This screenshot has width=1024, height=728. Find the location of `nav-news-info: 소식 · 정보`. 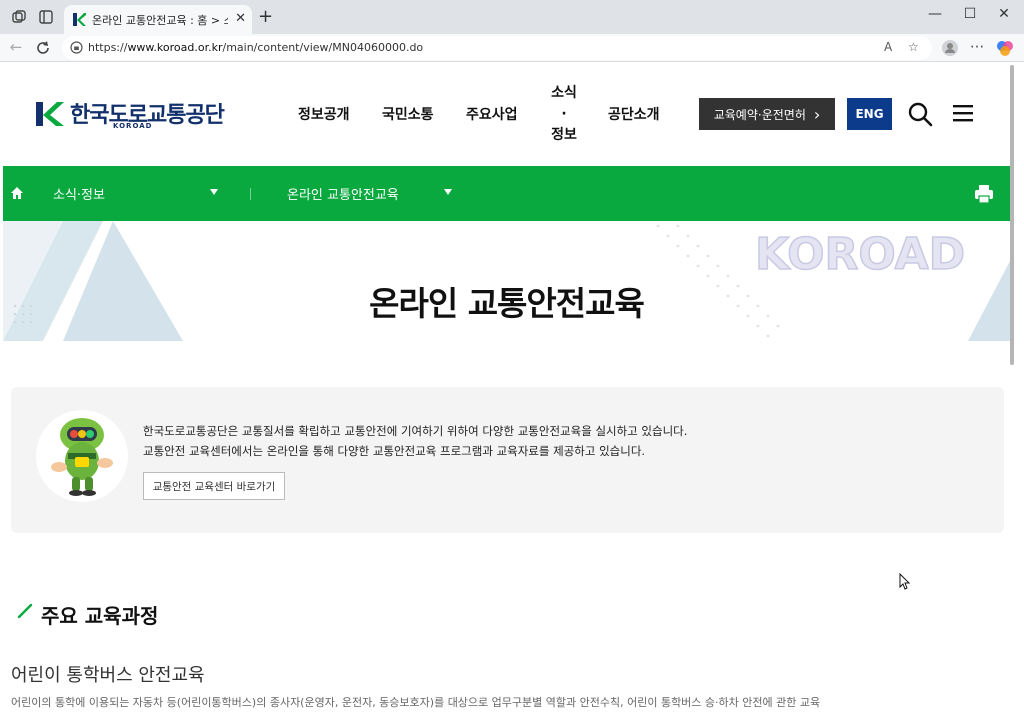

nav-news-info: 소식 · 정보 is located at coordinates (564, 114).